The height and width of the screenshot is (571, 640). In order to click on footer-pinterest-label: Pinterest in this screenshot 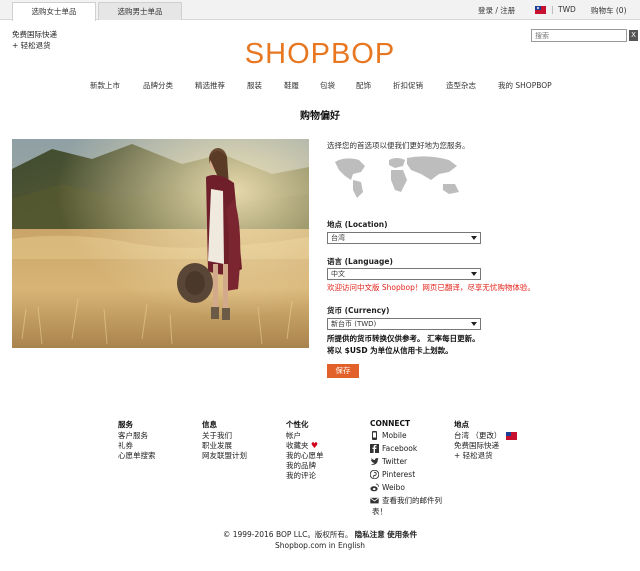, I will do `click(399, 474)`.